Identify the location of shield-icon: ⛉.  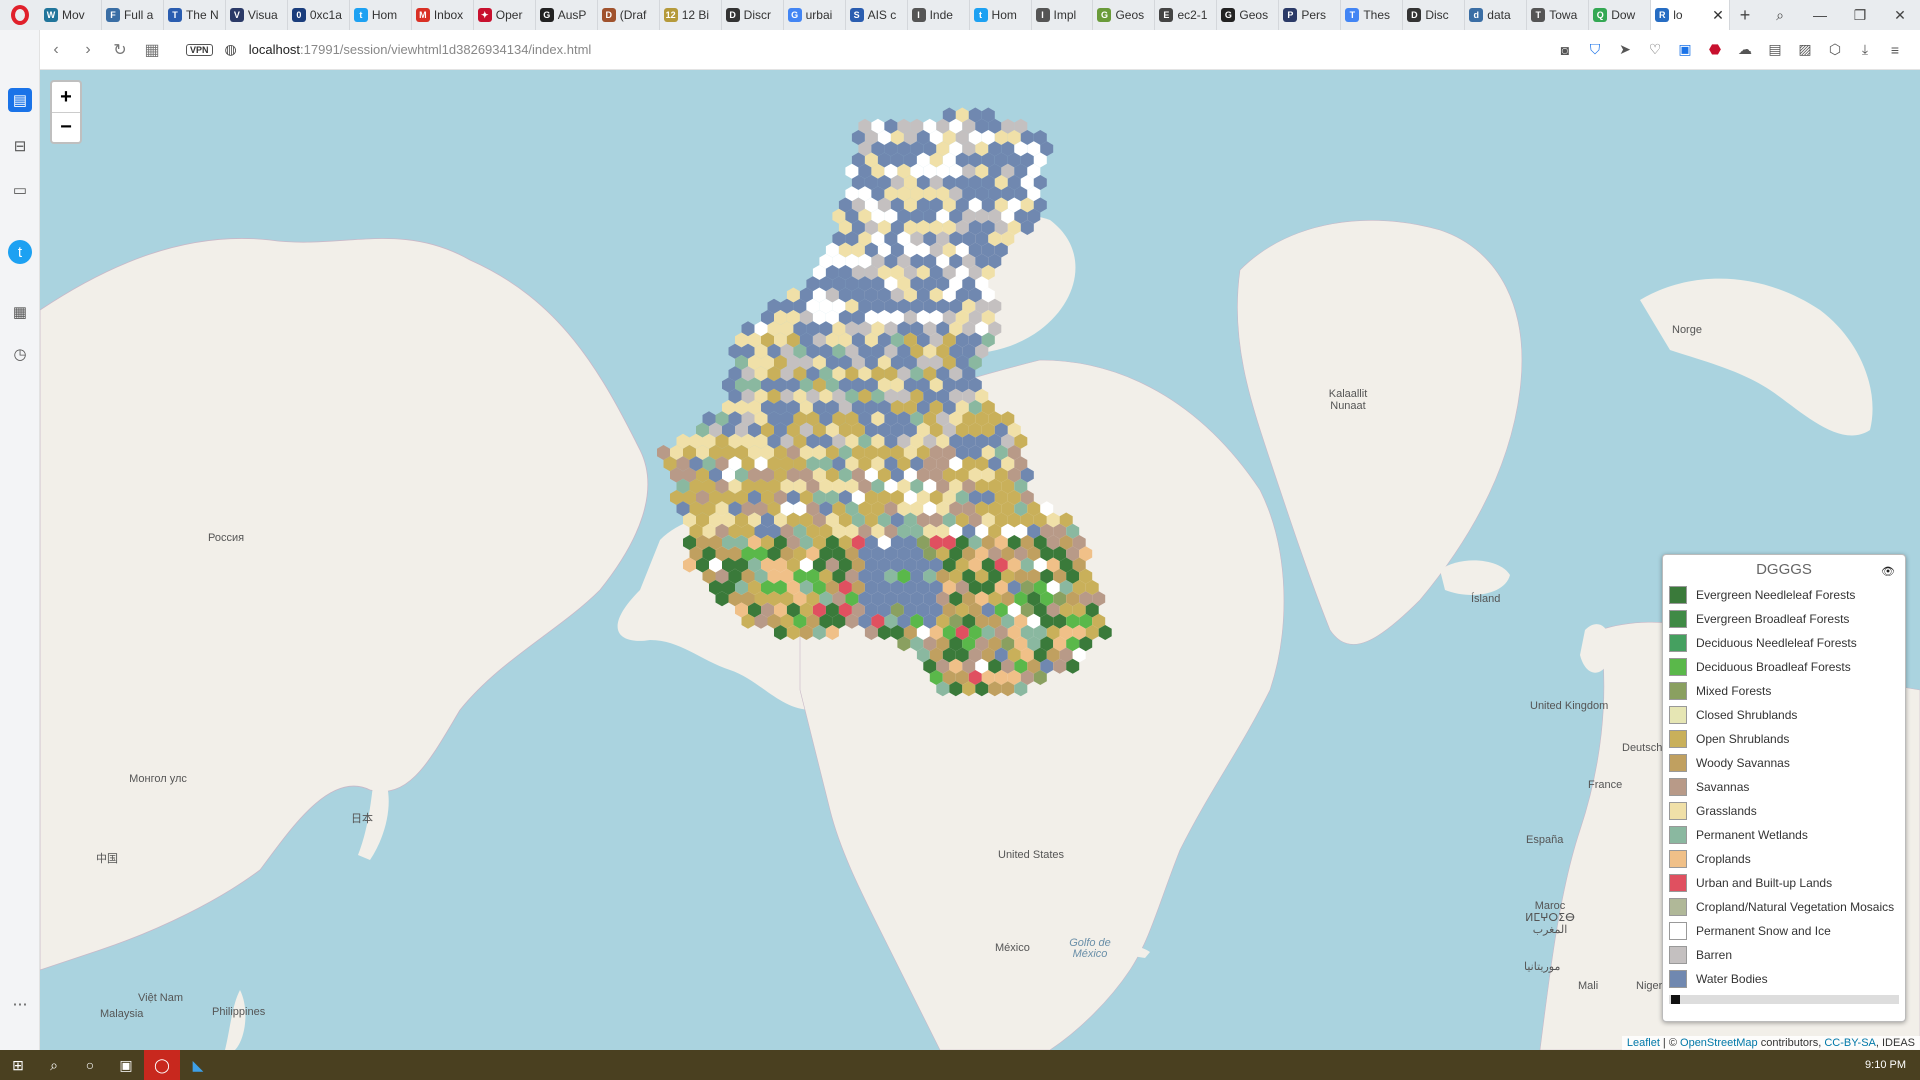
(1595, 49).